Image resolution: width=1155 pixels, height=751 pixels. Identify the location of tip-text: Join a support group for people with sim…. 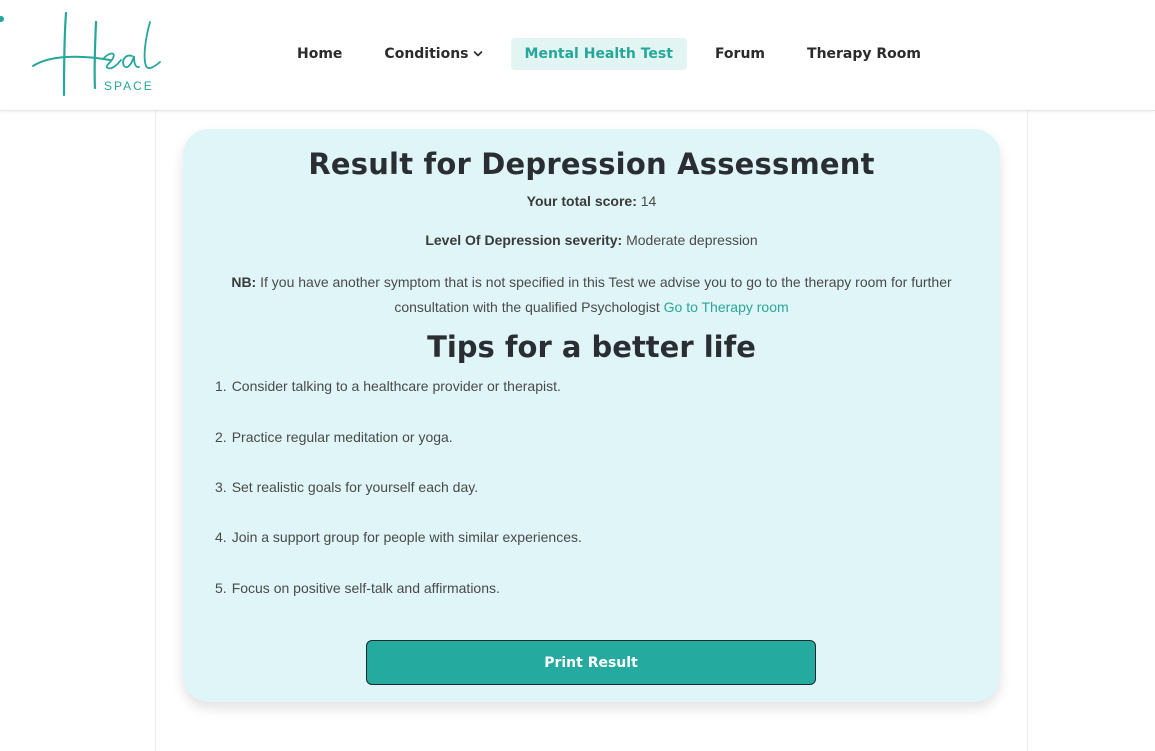
(406, 537).